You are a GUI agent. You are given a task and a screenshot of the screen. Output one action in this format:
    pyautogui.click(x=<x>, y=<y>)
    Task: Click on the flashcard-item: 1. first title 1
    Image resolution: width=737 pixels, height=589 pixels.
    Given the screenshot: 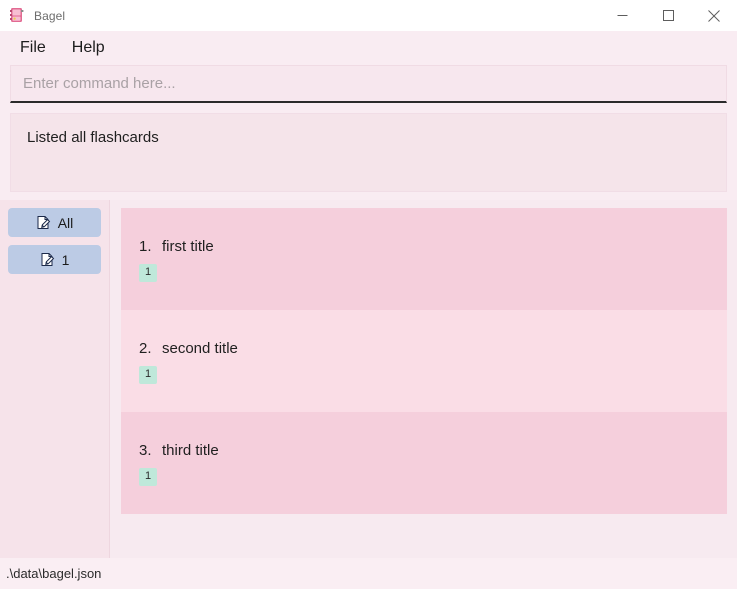 What is the action you would take?
    pyautogui.click(x=424, y=259)
    